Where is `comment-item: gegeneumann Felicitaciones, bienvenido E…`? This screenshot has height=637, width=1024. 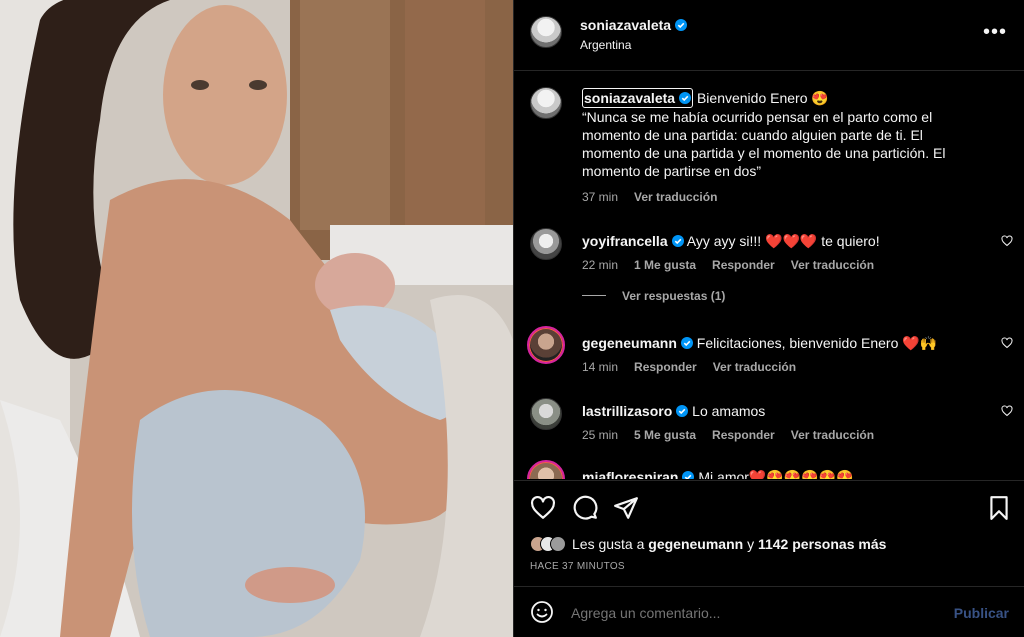
comment-item: gegeneumann Felicitaciones, bienvenido E… is located at coordinates (769, 358).